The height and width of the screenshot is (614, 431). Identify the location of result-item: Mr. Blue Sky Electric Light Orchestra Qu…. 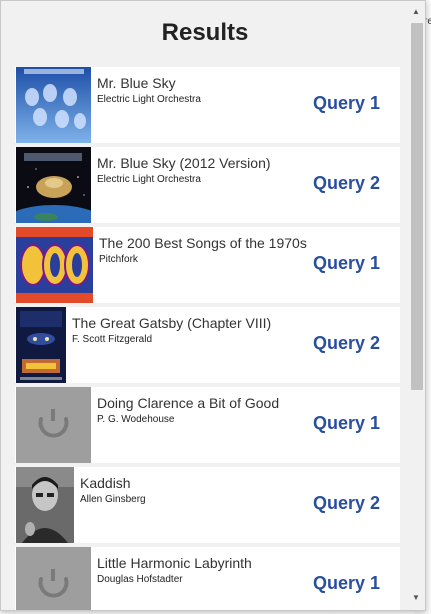
(207, 105).